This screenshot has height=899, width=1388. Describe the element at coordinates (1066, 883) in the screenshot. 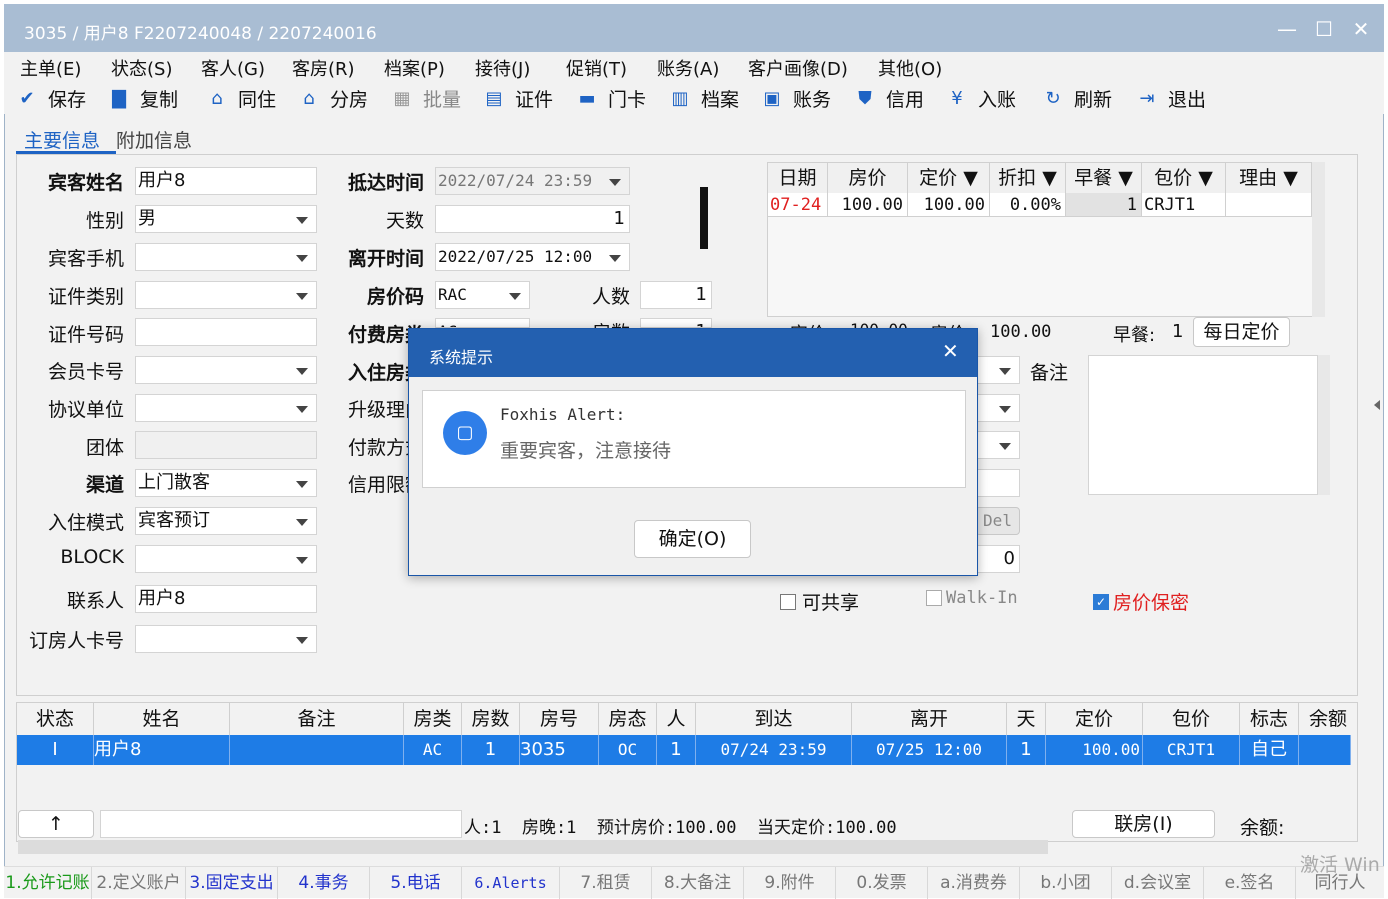

I see `tab-small-group: b.小团` at that location.